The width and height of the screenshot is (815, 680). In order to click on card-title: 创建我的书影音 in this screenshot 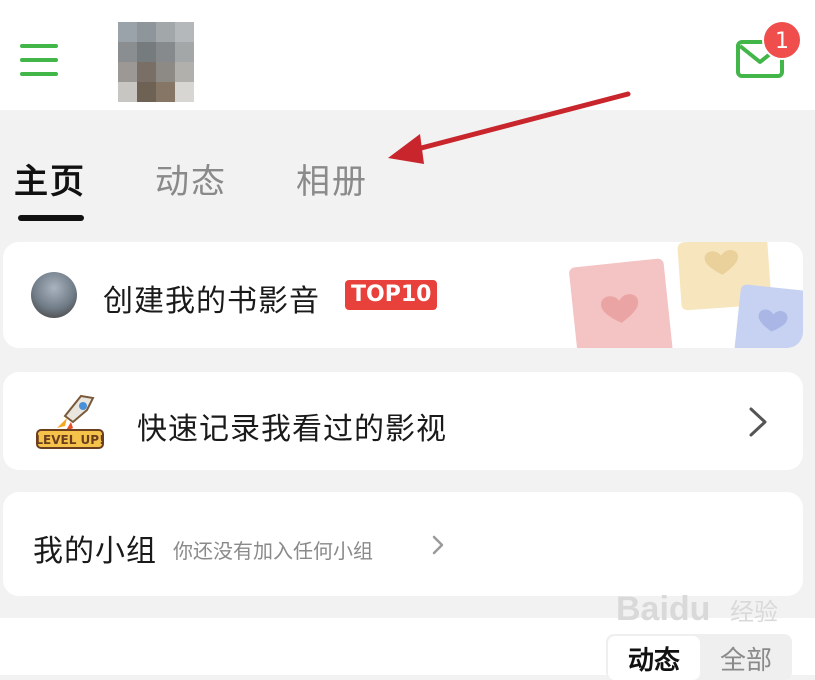, I will do `click(211, 301)`.